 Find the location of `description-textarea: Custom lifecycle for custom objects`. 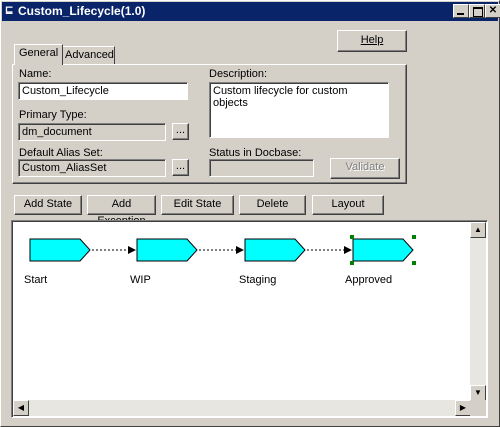

description-textarea: Custom lifecycle for custom objects is located at coordinates (299, 110).